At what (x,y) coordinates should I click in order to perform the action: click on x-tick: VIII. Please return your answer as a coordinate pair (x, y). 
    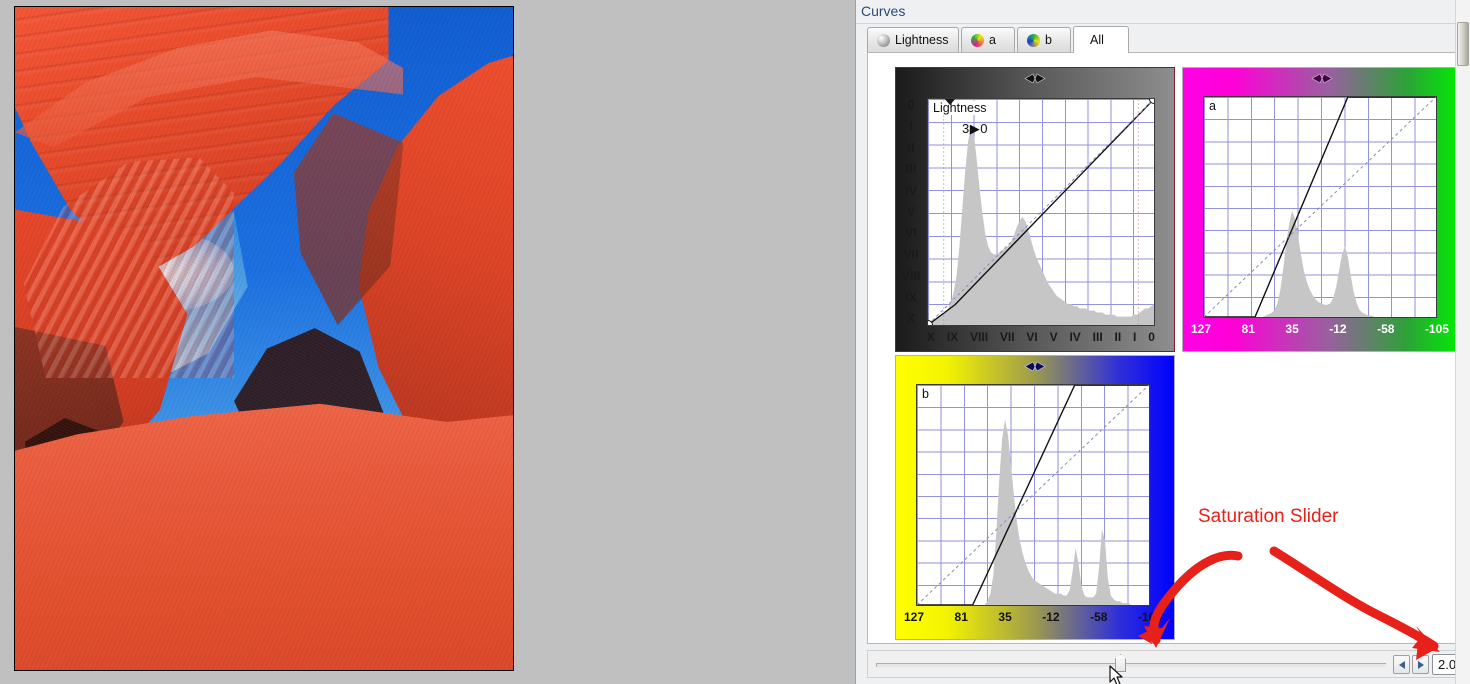
    Looking at the image, I should click on (979, 337).